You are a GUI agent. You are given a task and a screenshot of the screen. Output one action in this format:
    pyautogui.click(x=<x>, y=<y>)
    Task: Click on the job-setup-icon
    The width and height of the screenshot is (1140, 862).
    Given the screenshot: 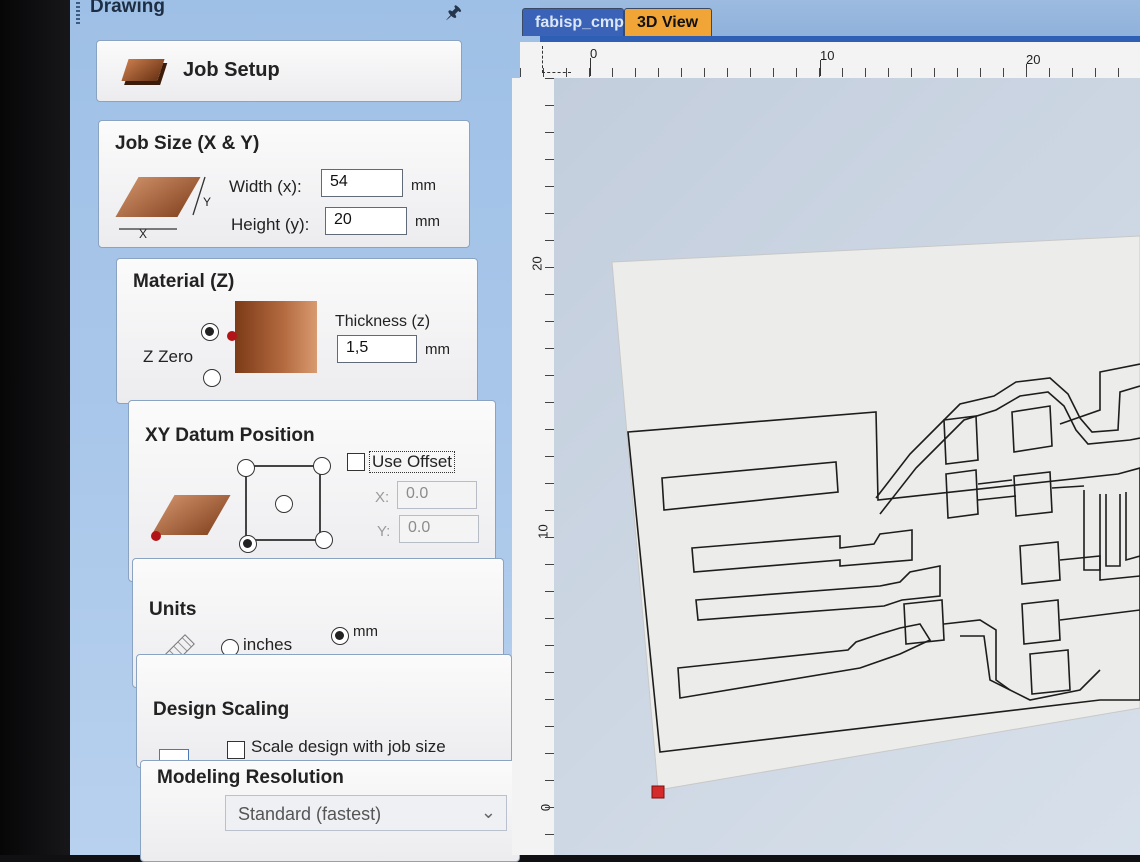 What is the action you would take?
    pyautogui.click(x=143, y=70)
    